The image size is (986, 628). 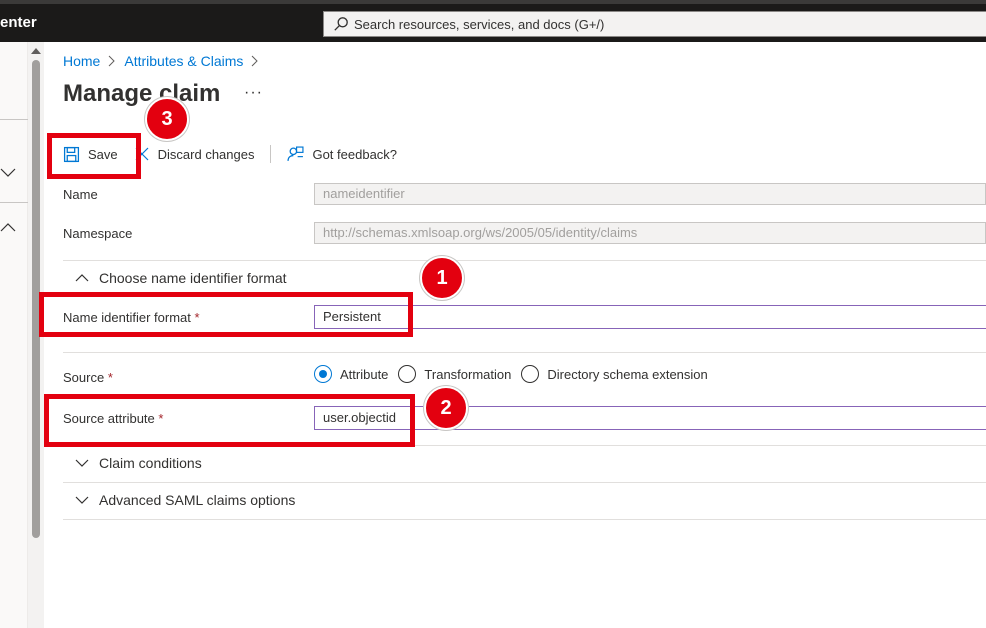 What do you see at coordinates (206, 154) in the screenshot?
I see `discard-label: Discard changes` at bounding box center [206, 154].